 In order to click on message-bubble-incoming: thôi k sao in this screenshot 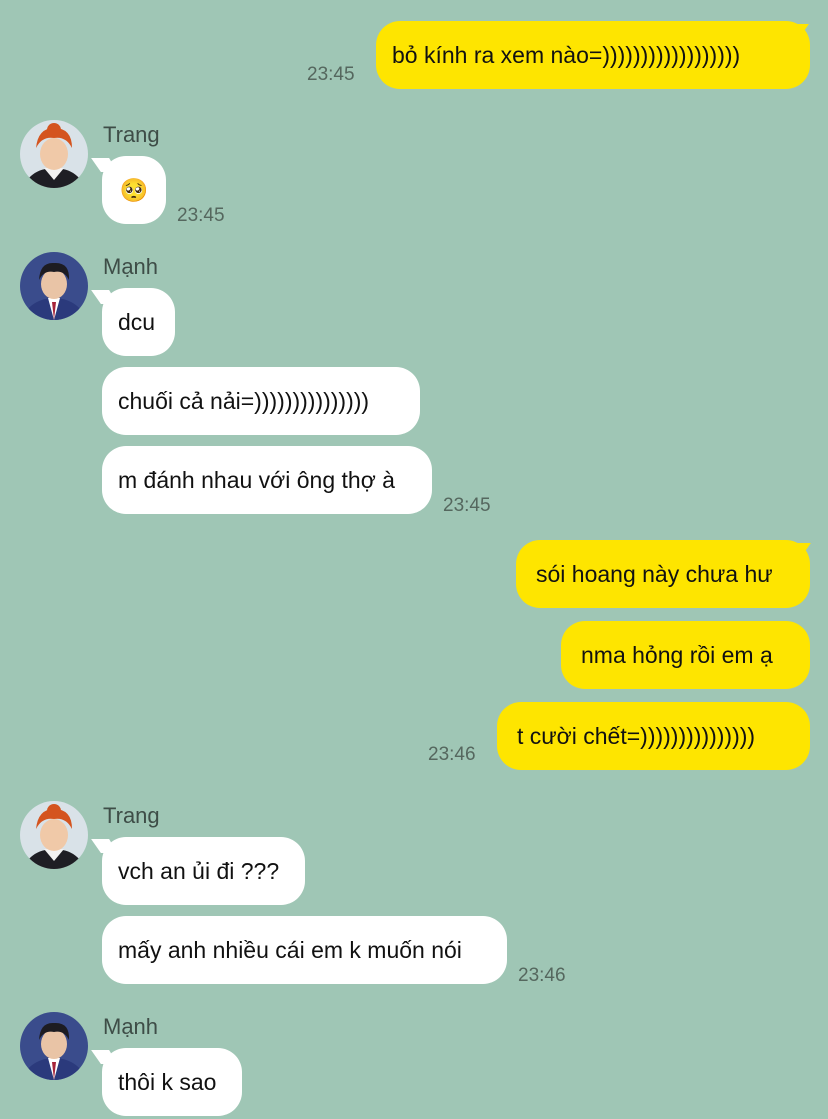, I will do `click(172, 1082)`.